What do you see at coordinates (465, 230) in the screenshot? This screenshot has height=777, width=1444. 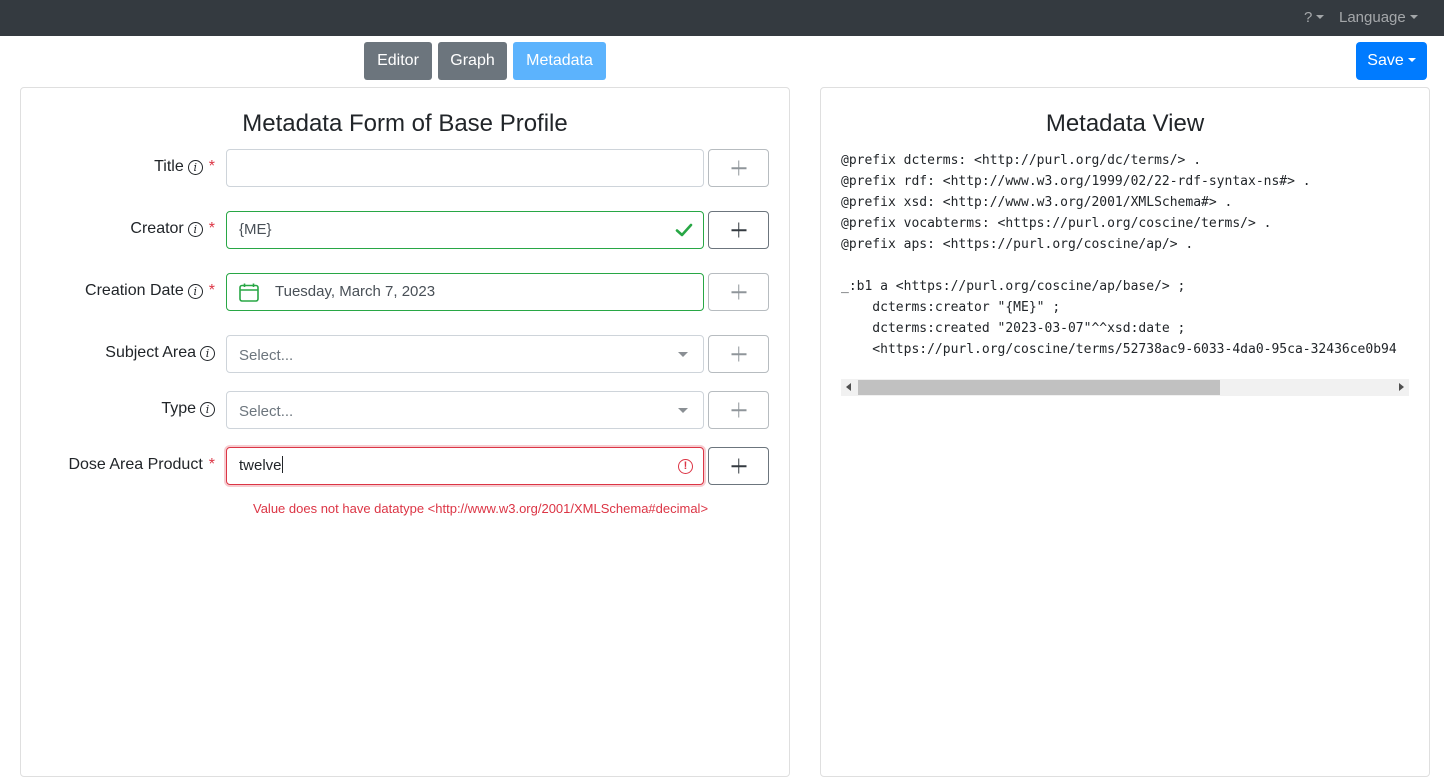 I see `creator-input: {ME}` at bounding box center [465, 230].